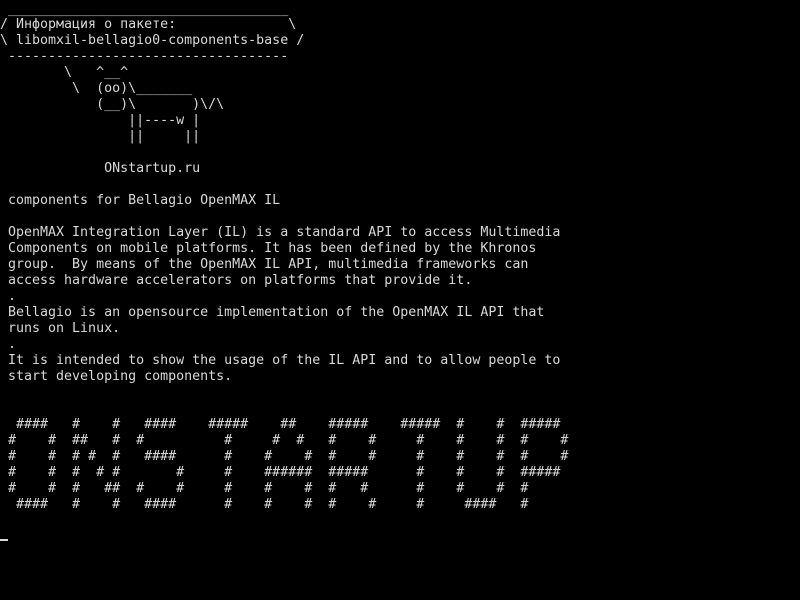  I want to click on description-line: start developing components., so click(116, 376).